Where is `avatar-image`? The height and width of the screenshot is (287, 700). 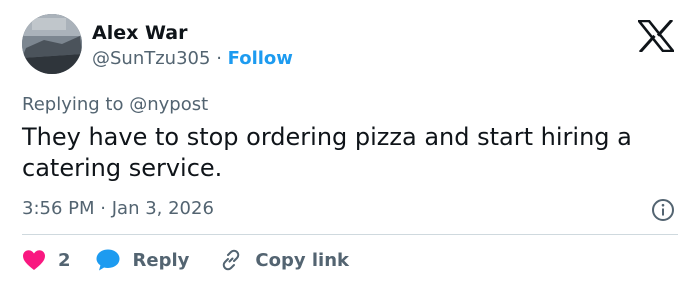
avatar-image is located at coordinates (52, 44).